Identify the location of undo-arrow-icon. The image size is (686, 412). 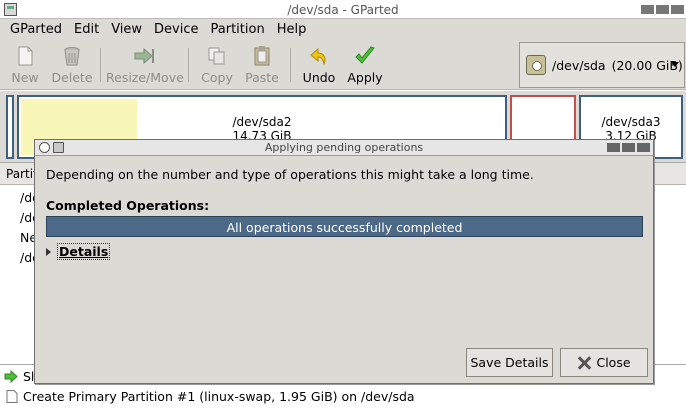
(319, 56).